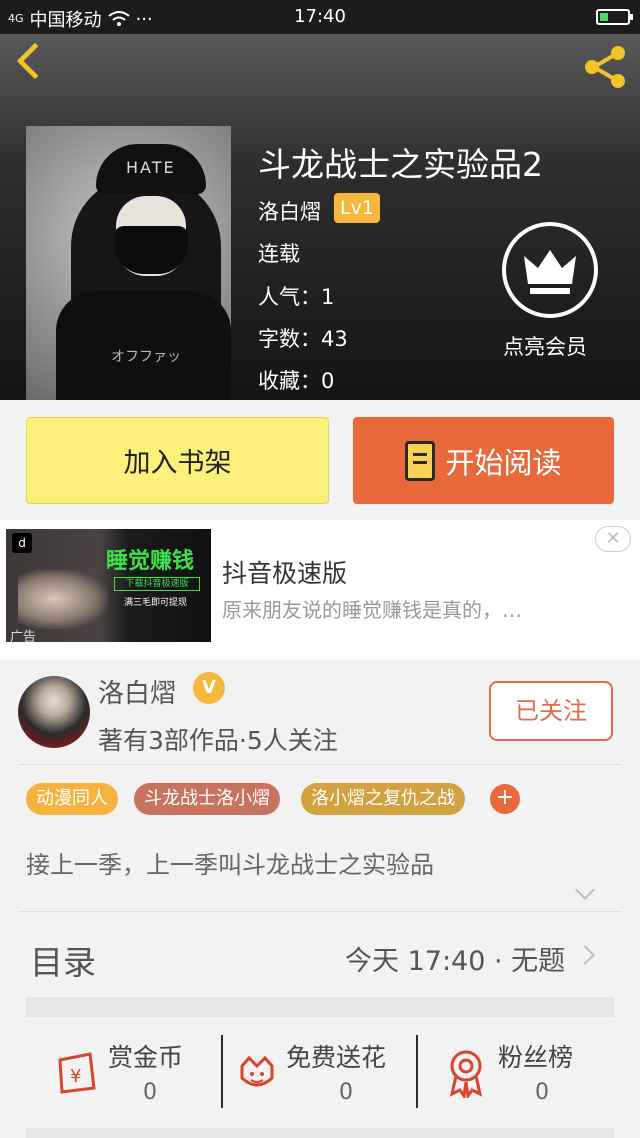 The width and height of the screenshot is (640, 1138). I want to click on favorites-count: 收藏：0, so click(296, 381).